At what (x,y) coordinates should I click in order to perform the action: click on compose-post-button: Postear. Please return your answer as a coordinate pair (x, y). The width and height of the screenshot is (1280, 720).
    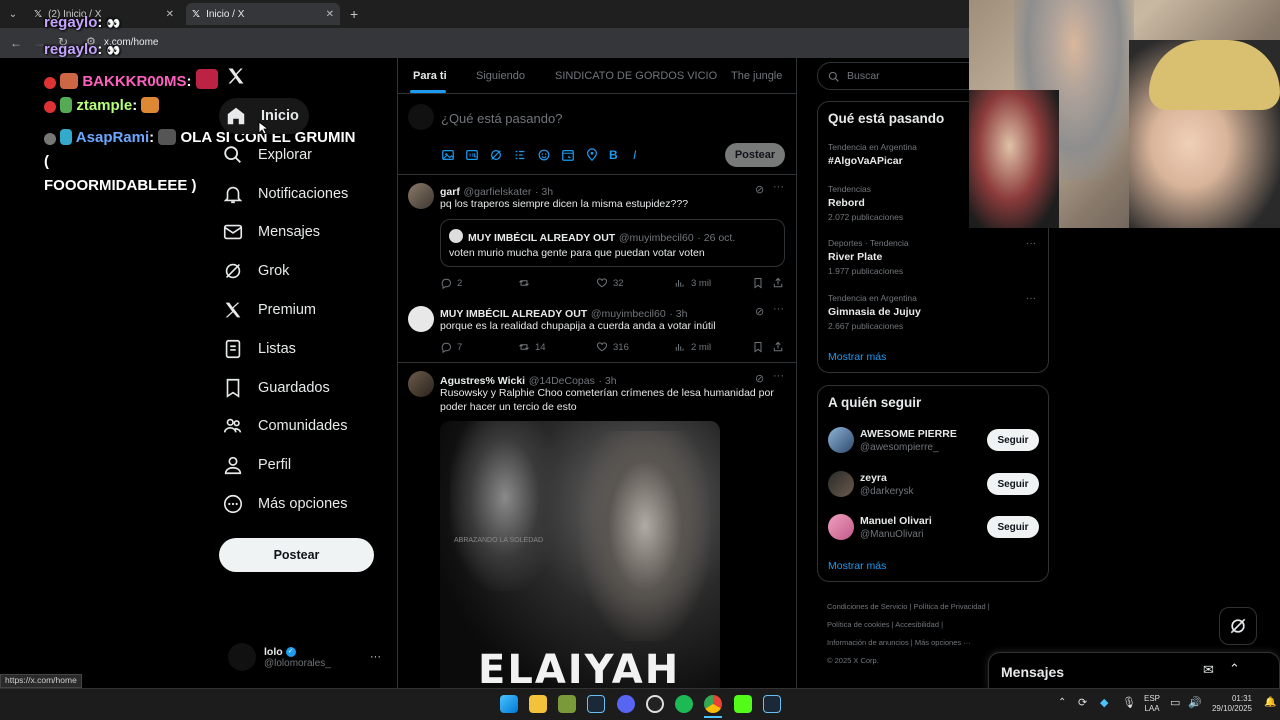
    Looking at the image, I should click on (755, 155).